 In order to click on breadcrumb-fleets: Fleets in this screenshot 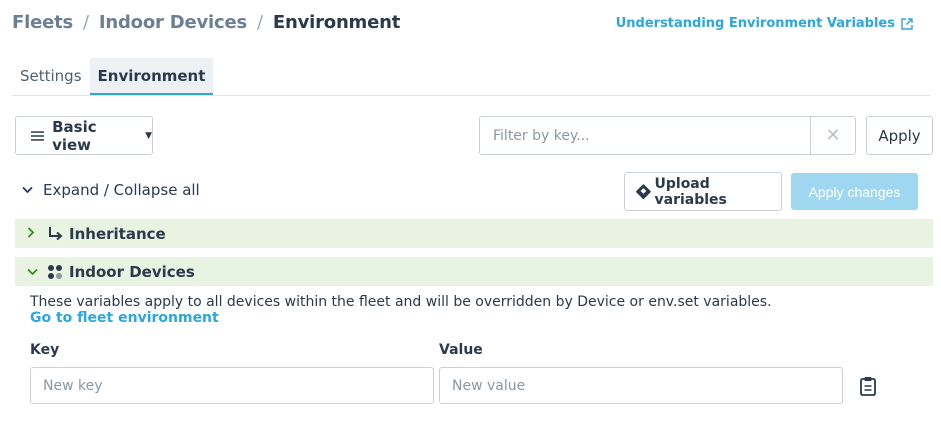, I will do `click(42, 22)`.